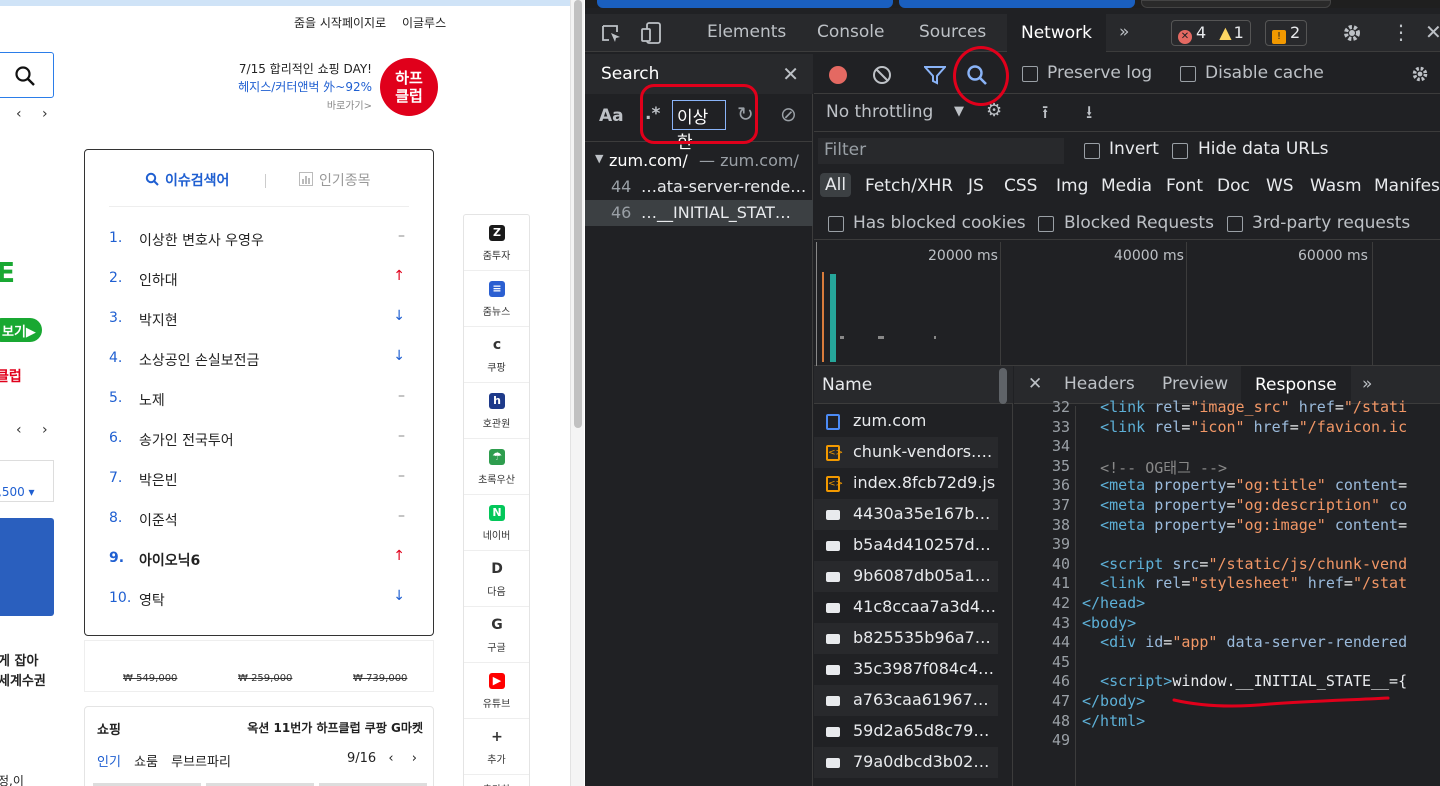 The width and height of the screenshot is (1440, 786). Describe the element at coordinates (496, 411) in the screenshot. I see `quick-link-hogwanwon: h 호관원` at that location.